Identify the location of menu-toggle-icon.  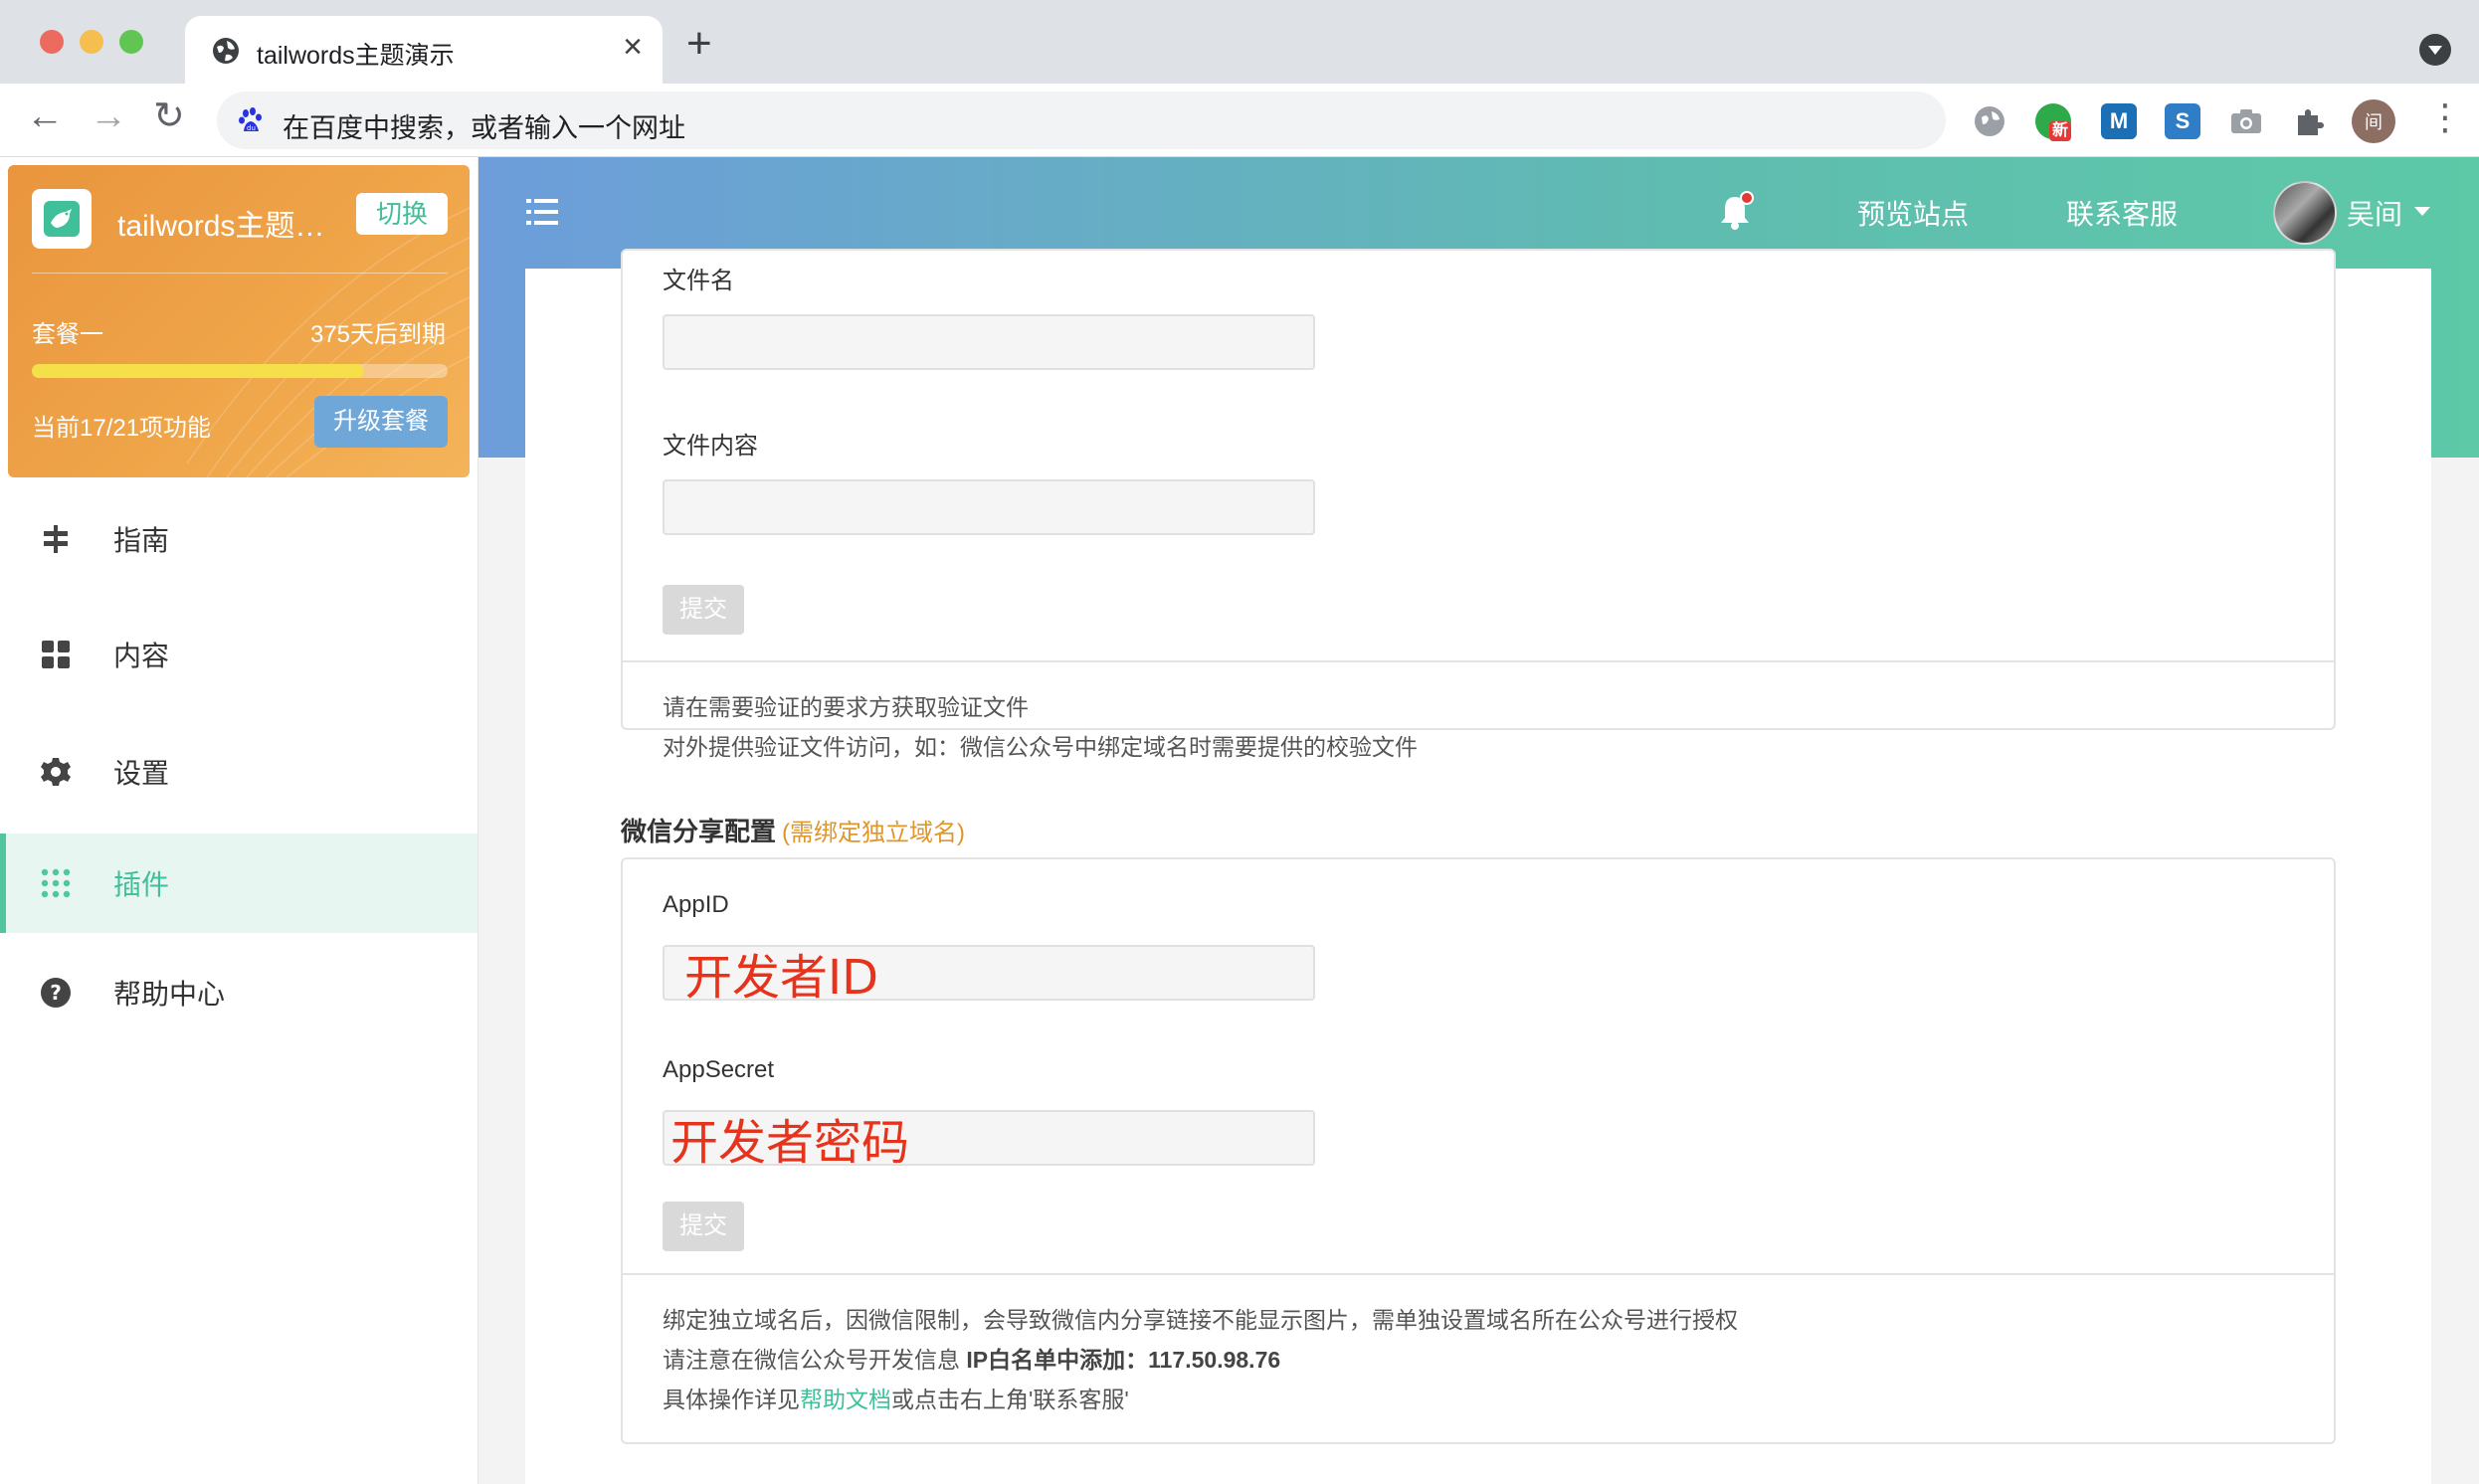
(542, 212).